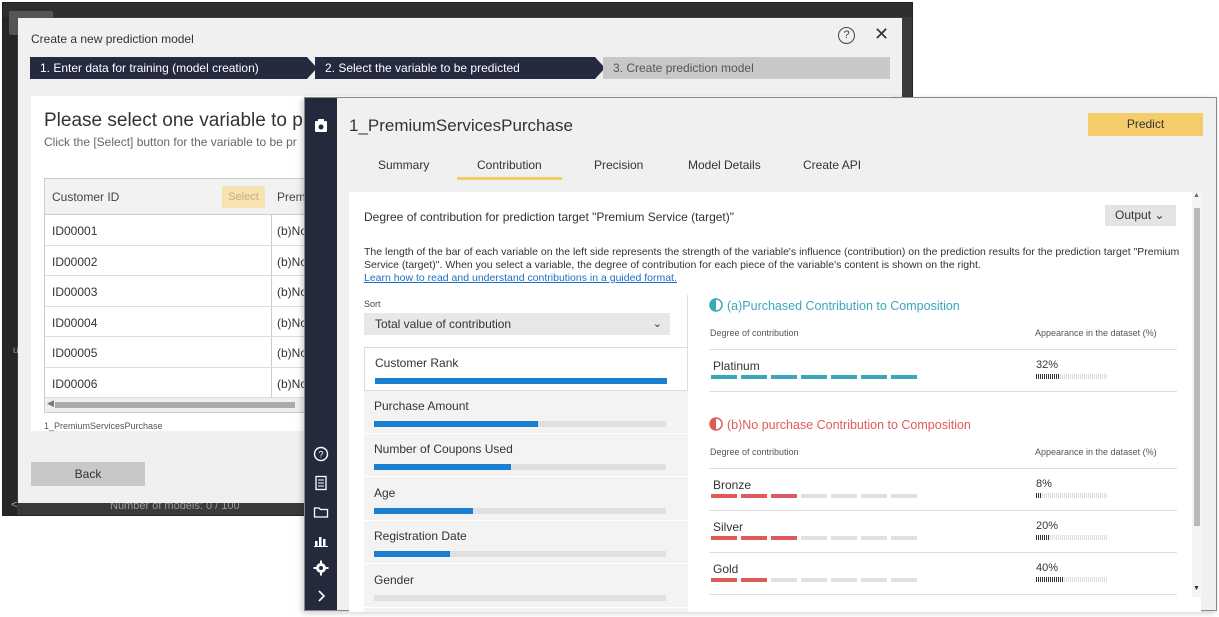 The width and height of the screenshot is (1219, 617). I want to click on bar-chart-icon, so click(321, 541).